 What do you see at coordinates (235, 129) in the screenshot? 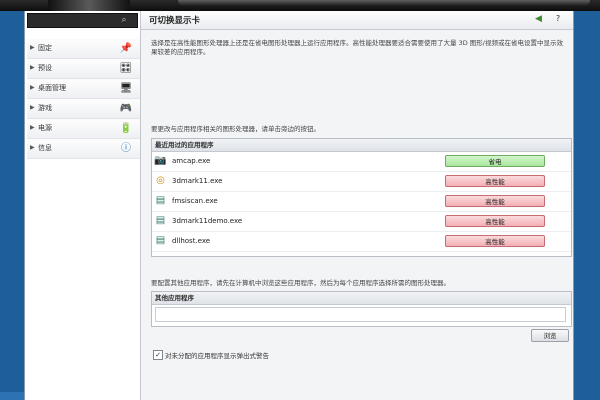
I see `instruction-text: 要更改与应用程序相关的图形处理器，请单击旁边的按钮。` at bounding box center [235, 129].